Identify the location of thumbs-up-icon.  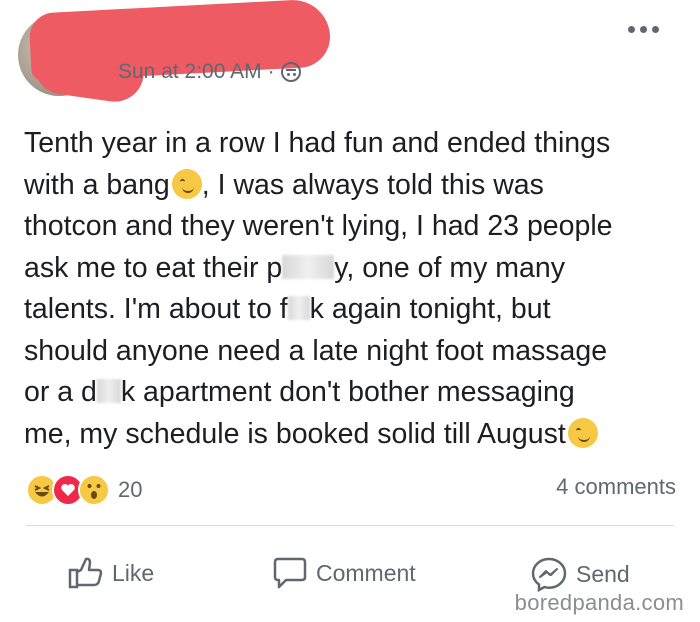
(85, 573).